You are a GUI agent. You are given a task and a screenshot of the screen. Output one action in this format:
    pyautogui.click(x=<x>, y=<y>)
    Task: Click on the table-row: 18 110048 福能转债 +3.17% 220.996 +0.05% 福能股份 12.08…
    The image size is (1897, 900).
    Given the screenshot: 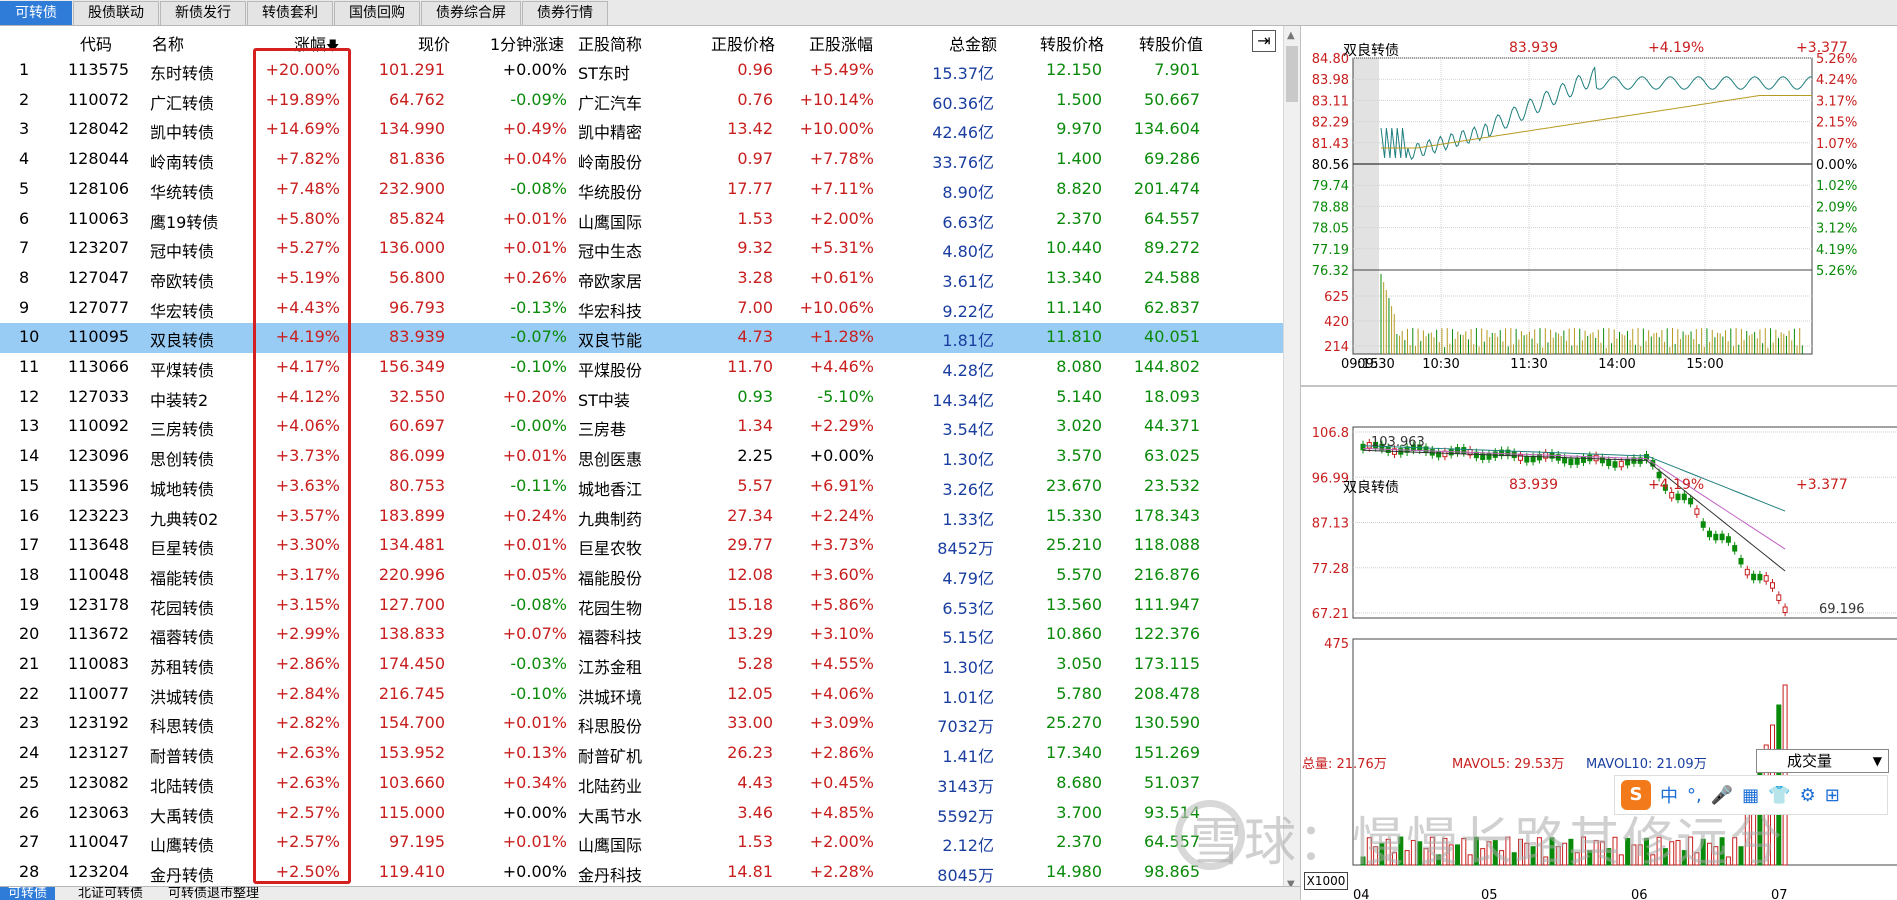 What is the action you would take?
    pyautogui.click(x=641, y=576)
    